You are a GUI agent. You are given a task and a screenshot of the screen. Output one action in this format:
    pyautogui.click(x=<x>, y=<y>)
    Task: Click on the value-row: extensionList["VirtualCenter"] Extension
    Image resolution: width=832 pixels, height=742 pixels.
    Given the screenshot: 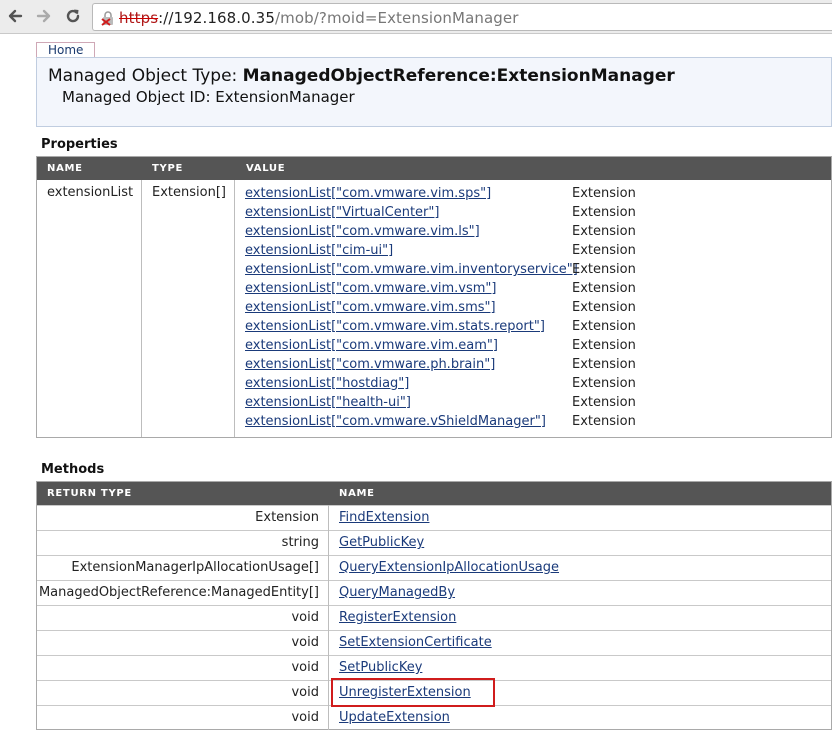 What is the action you would take?
    pyautogui.click(x=535, y=212)
    